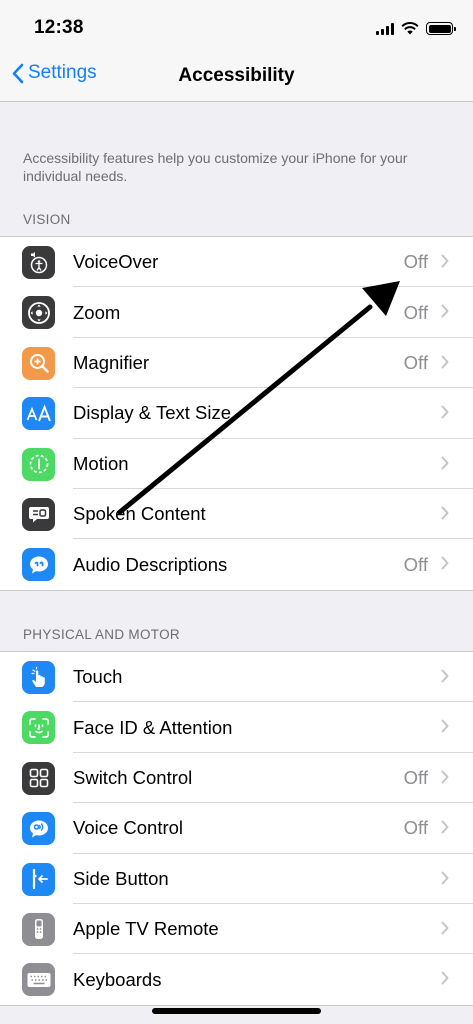 This screenshot has width=473, height=1024. What do you see at coordinates (236, 262) in the screenshot?
I see `row-voiceover: VoiceOver Off` at bounding box center [236, 262].